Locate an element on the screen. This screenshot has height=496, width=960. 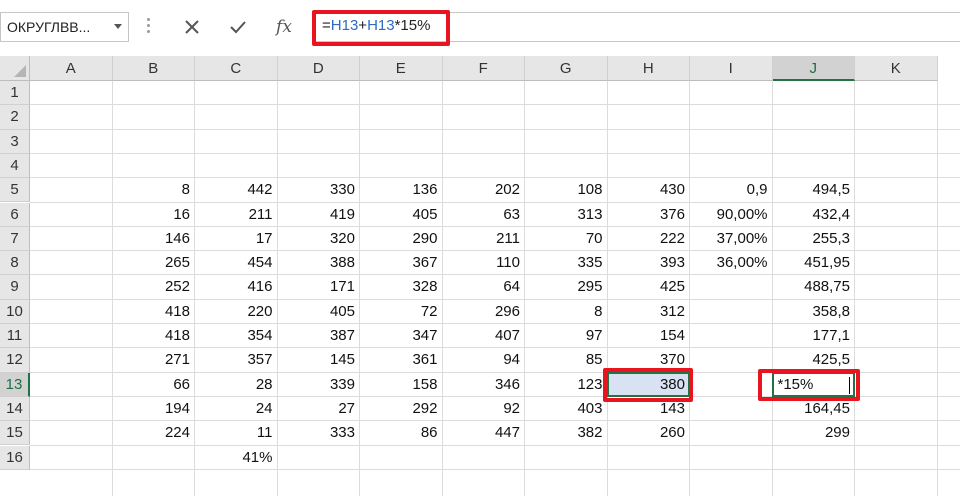
cell-g7: 70 is located at coordinates (566, 239).